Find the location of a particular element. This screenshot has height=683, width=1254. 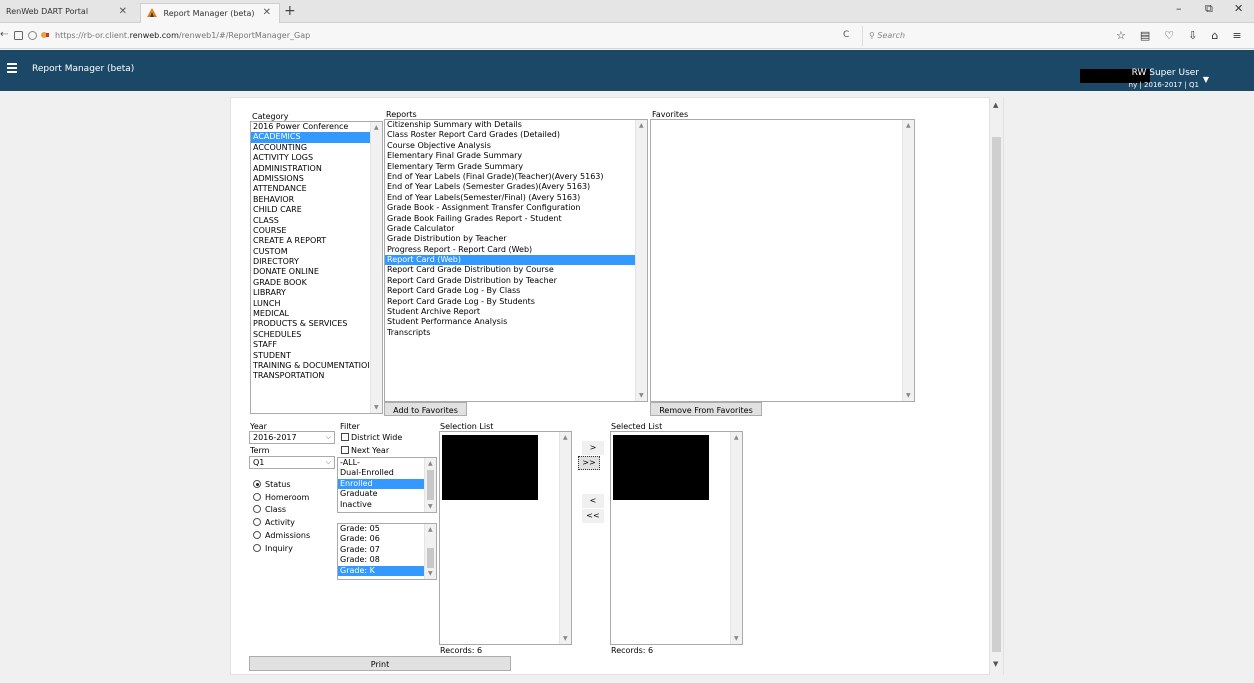

page-scrollbar: ▲ ▼ is located at coordinates (996, 386).